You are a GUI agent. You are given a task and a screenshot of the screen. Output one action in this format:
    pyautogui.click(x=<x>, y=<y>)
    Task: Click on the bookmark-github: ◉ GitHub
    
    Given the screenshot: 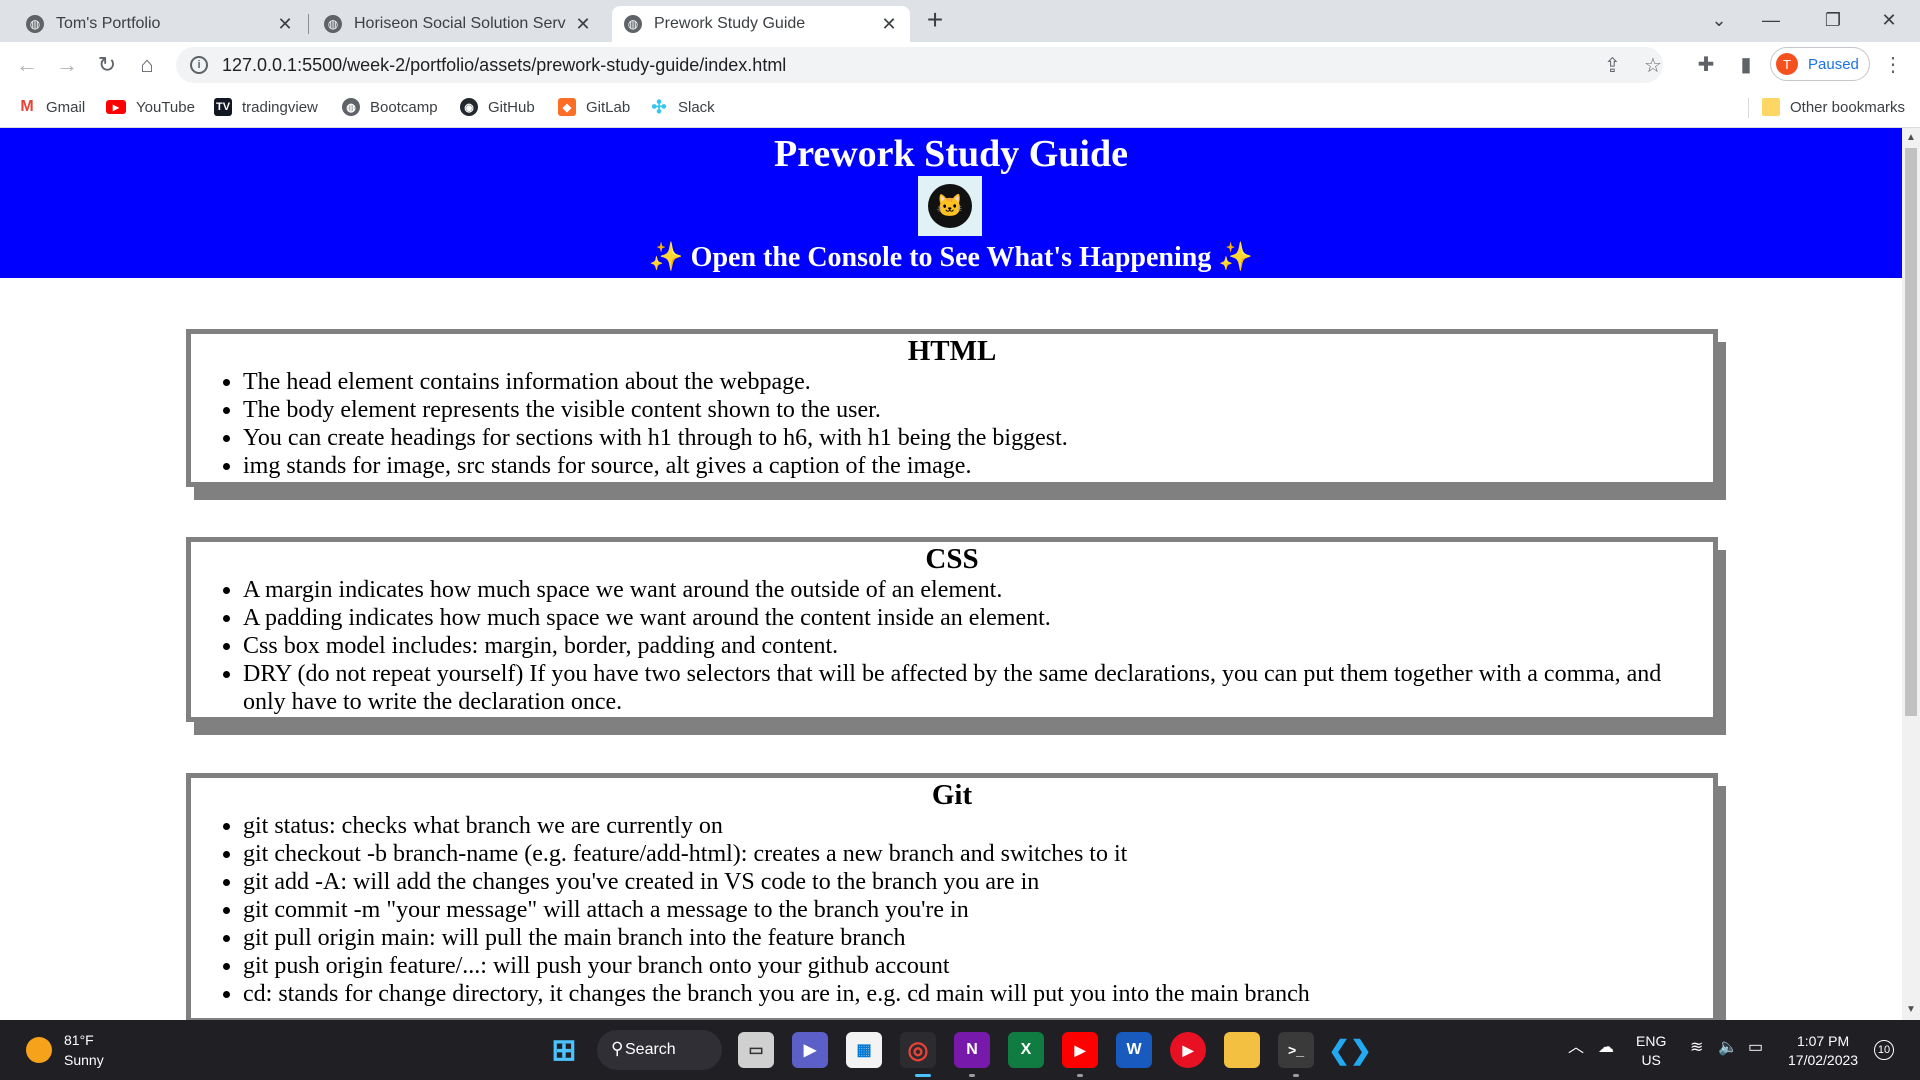 What is the action you would take?
    pyautogui.click(x=497, y=107)
    